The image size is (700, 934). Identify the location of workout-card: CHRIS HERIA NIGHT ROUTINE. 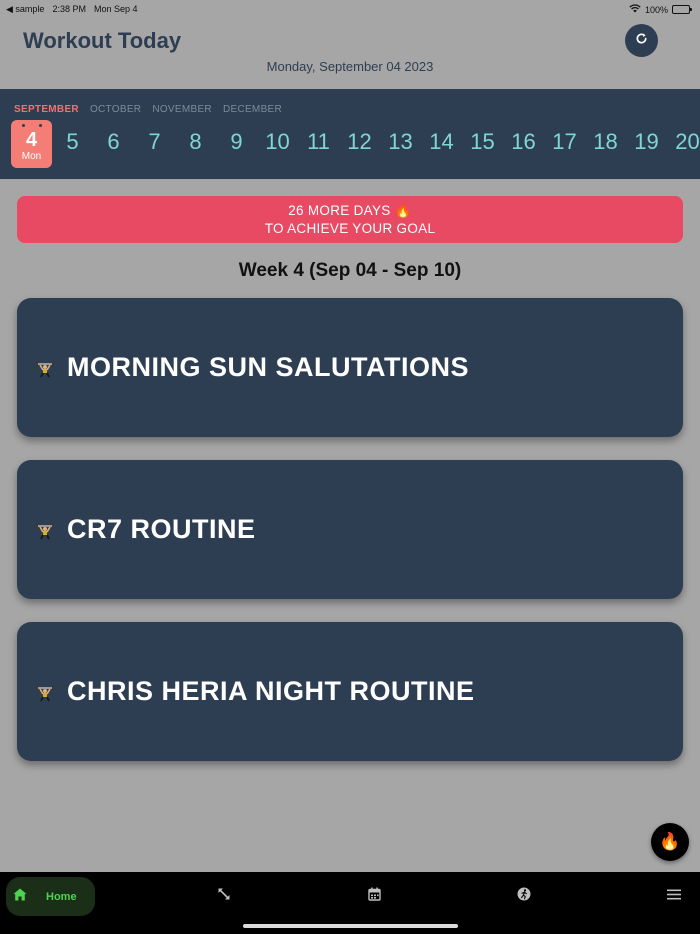
(350, 691).